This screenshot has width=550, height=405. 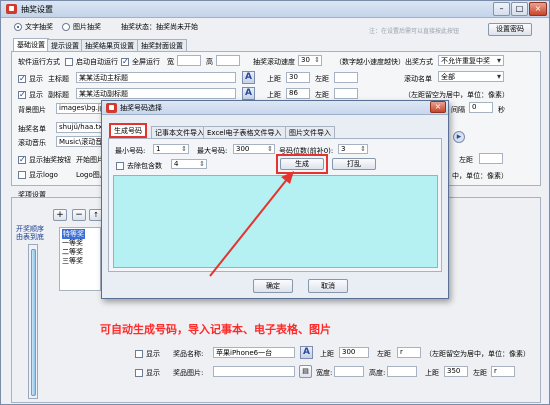 I want to click on arrow-shaft, so click(x=249, y=227).